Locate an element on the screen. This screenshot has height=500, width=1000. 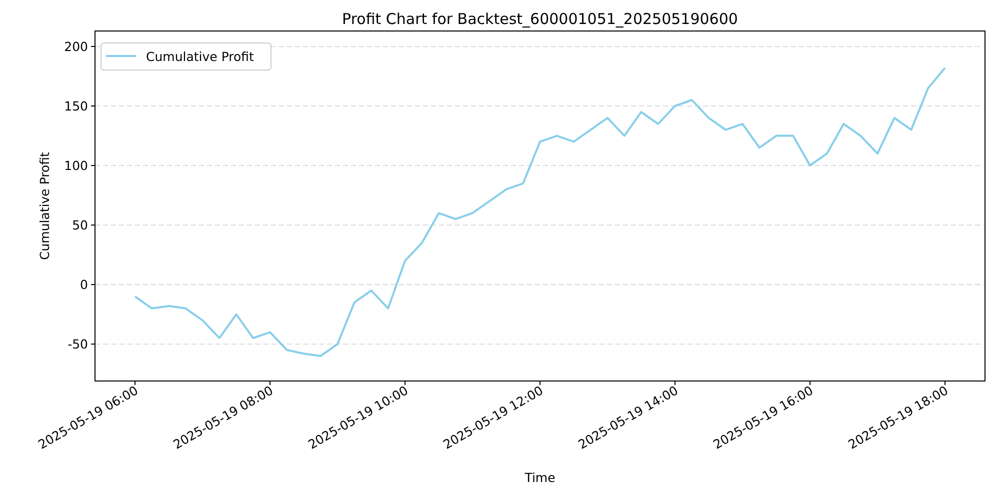
y-tick-label: 200 is located at coordinates (76, 46).